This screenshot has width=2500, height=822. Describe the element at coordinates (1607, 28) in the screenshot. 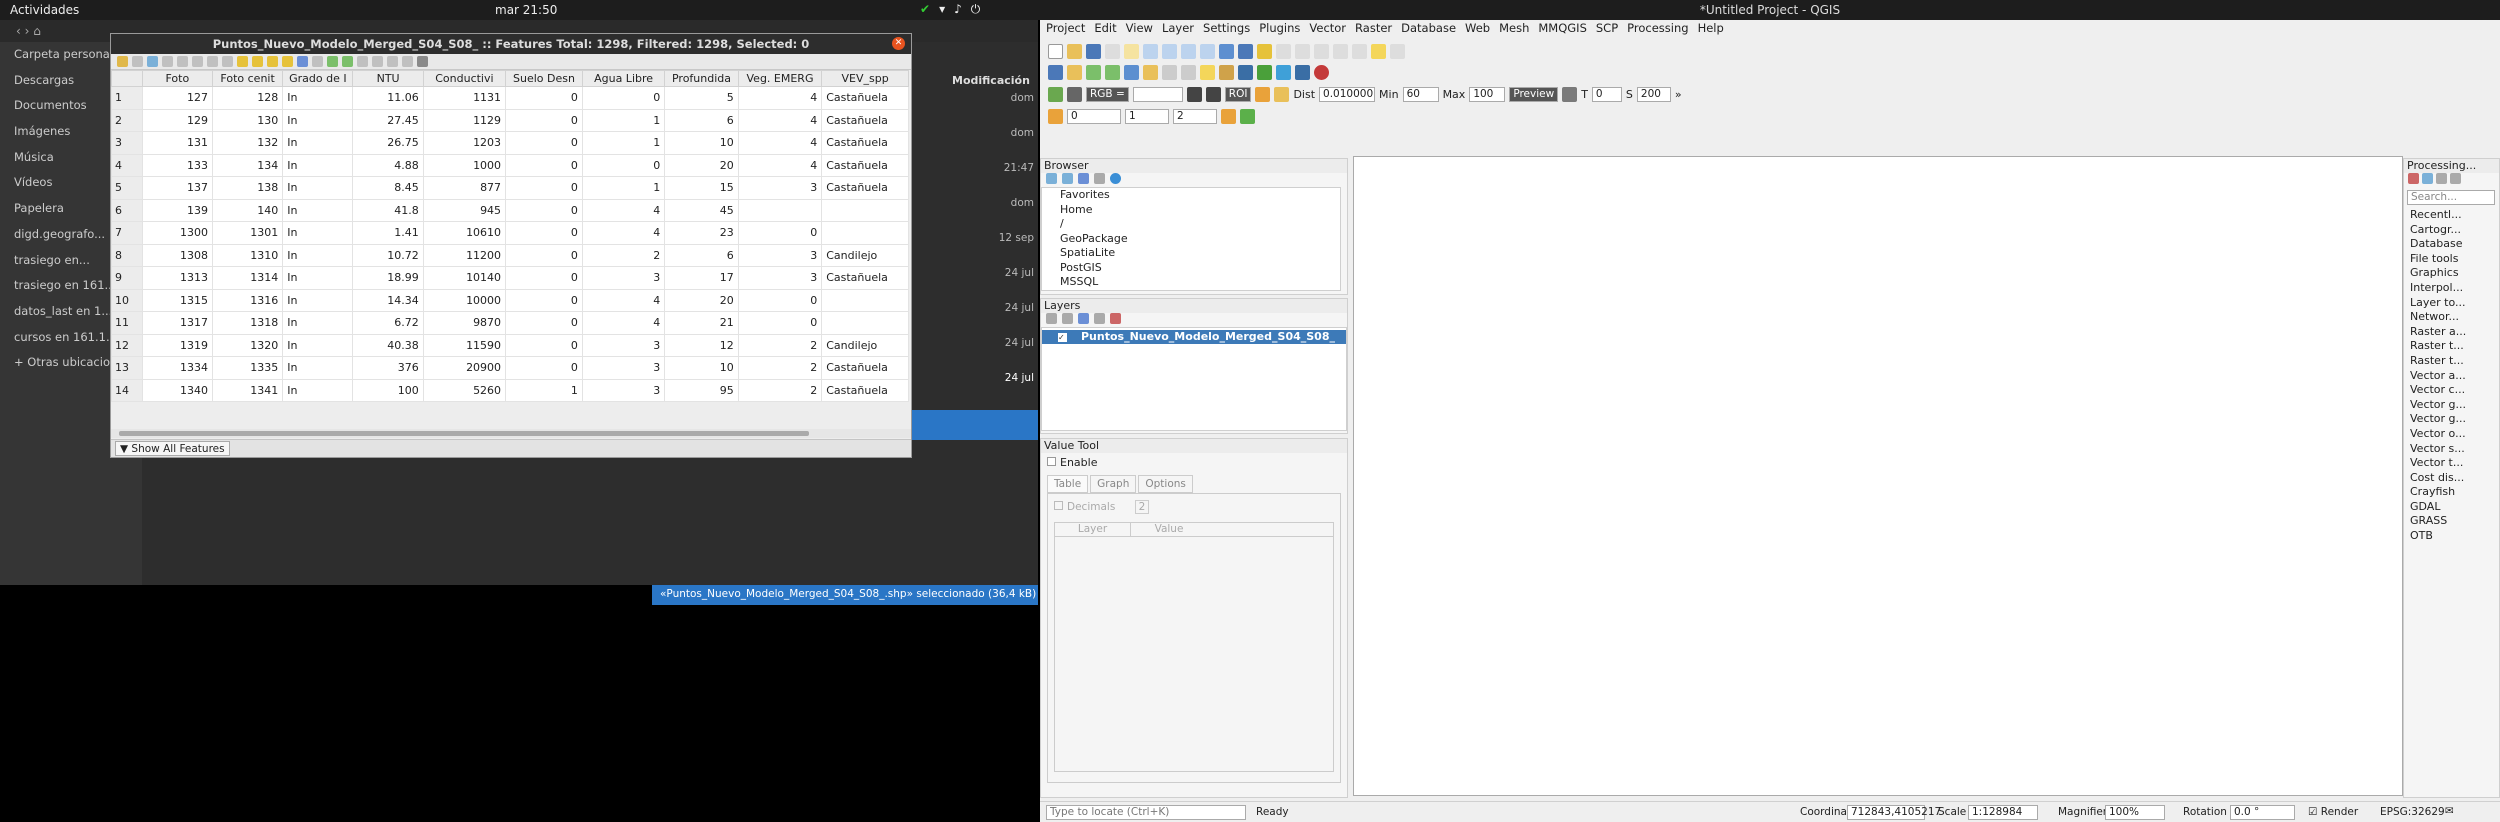

I see `menu-scp: SCP` at that location.